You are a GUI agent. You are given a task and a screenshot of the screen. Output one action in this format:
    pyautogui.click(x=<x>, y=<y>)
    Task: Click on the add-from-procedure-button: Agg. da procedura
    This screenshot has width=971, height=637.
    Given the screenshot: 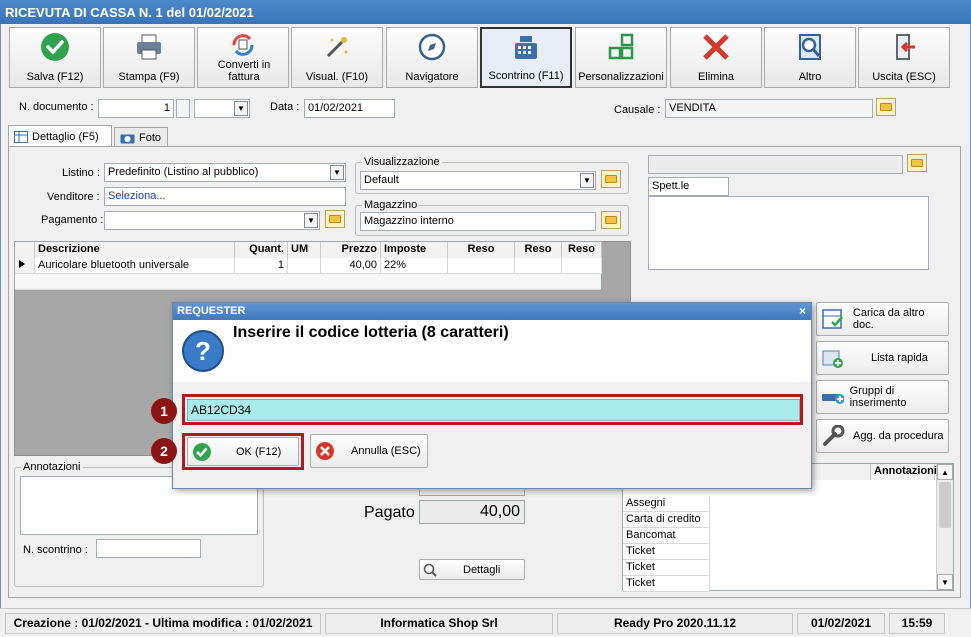 What is the action you would take?
    pyautogui.click(x=882, y=436)
    